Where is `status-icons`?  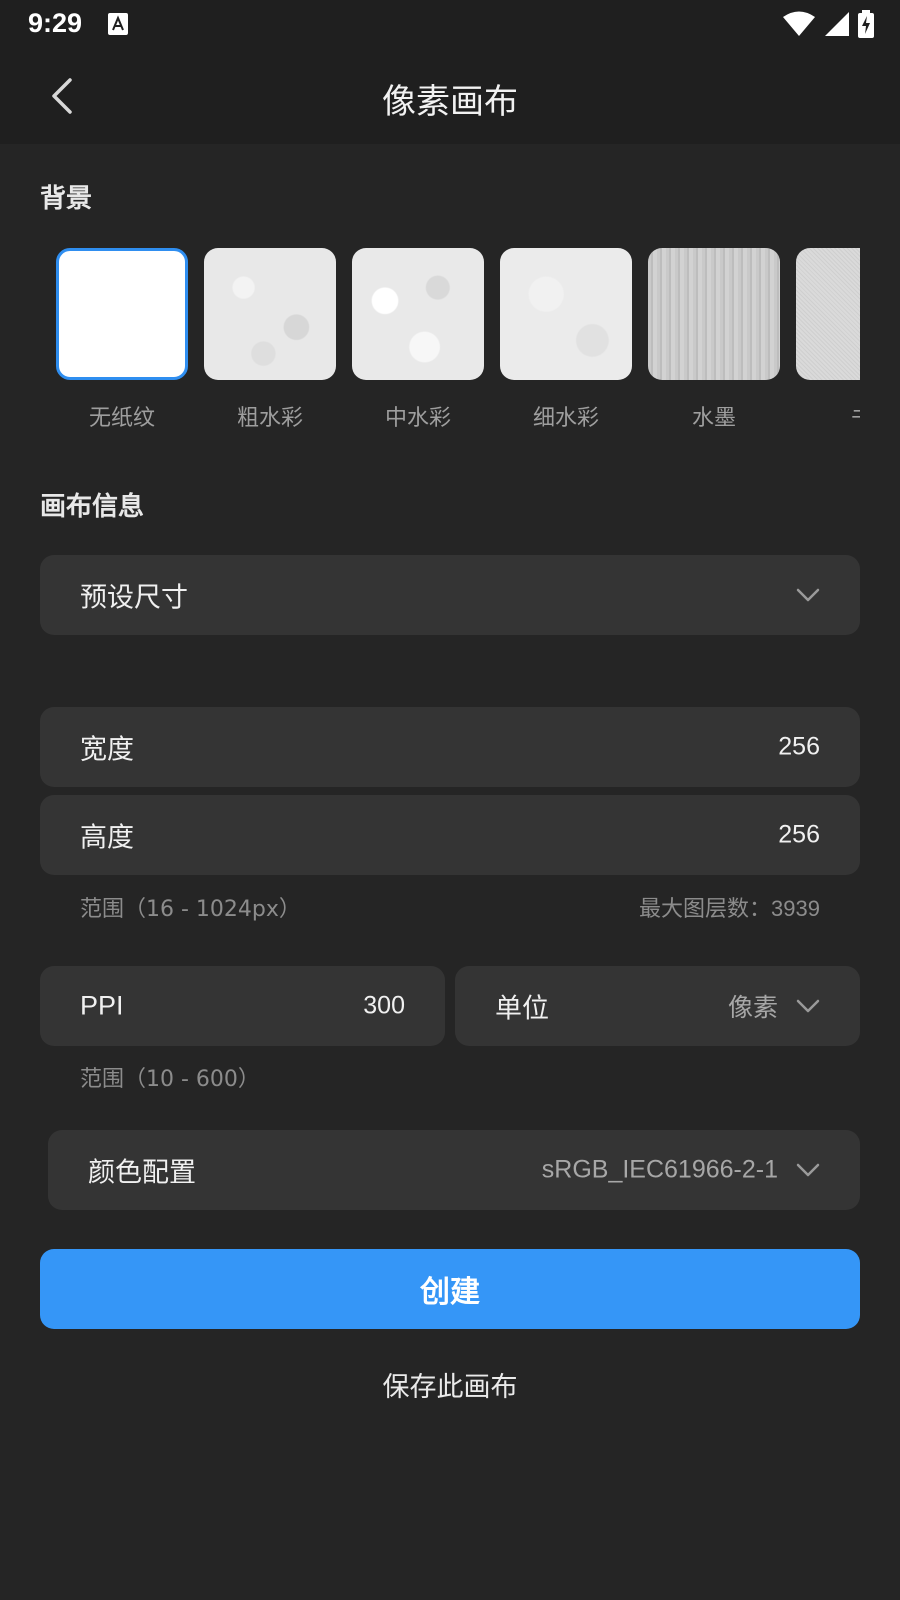
status-icons is located at coordinates (828, 24).